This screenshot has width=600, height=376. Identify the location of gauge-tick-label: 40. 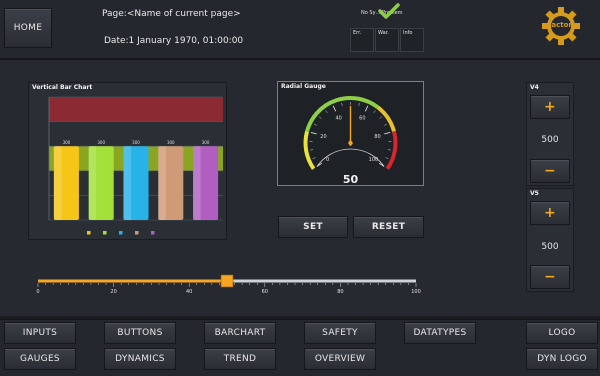
(338, 119).